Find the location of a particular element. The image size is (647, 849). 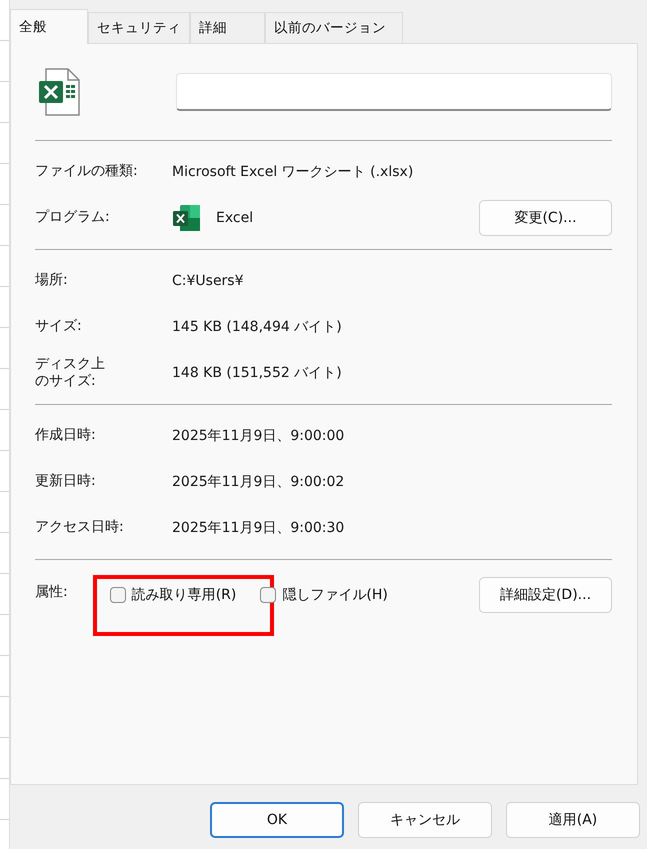

tab: セキュリティ is located at coordinates (139, 27).